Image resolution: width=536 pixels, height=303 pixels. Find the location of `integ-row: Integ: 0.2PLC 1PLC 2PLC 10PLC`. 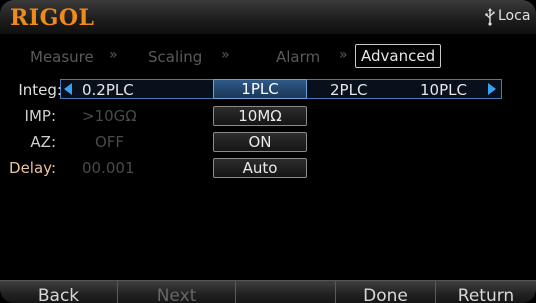

integ-row: Integ: 0.2PLC 1PLC 2PLC 10PLC is located at coordinates (268, 89).